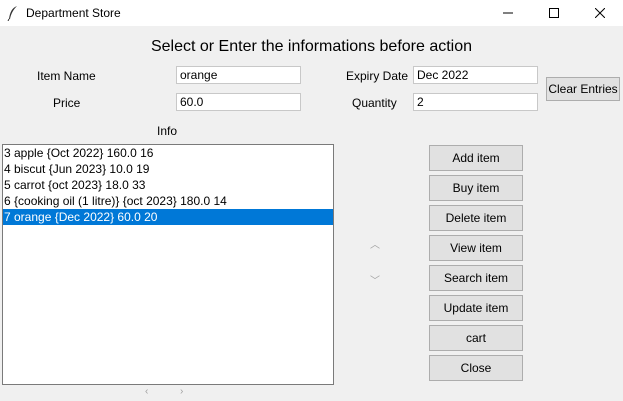 The height and width of the screenshot is (401, 623). I want to click on minimize-icon, so click(508, 13).